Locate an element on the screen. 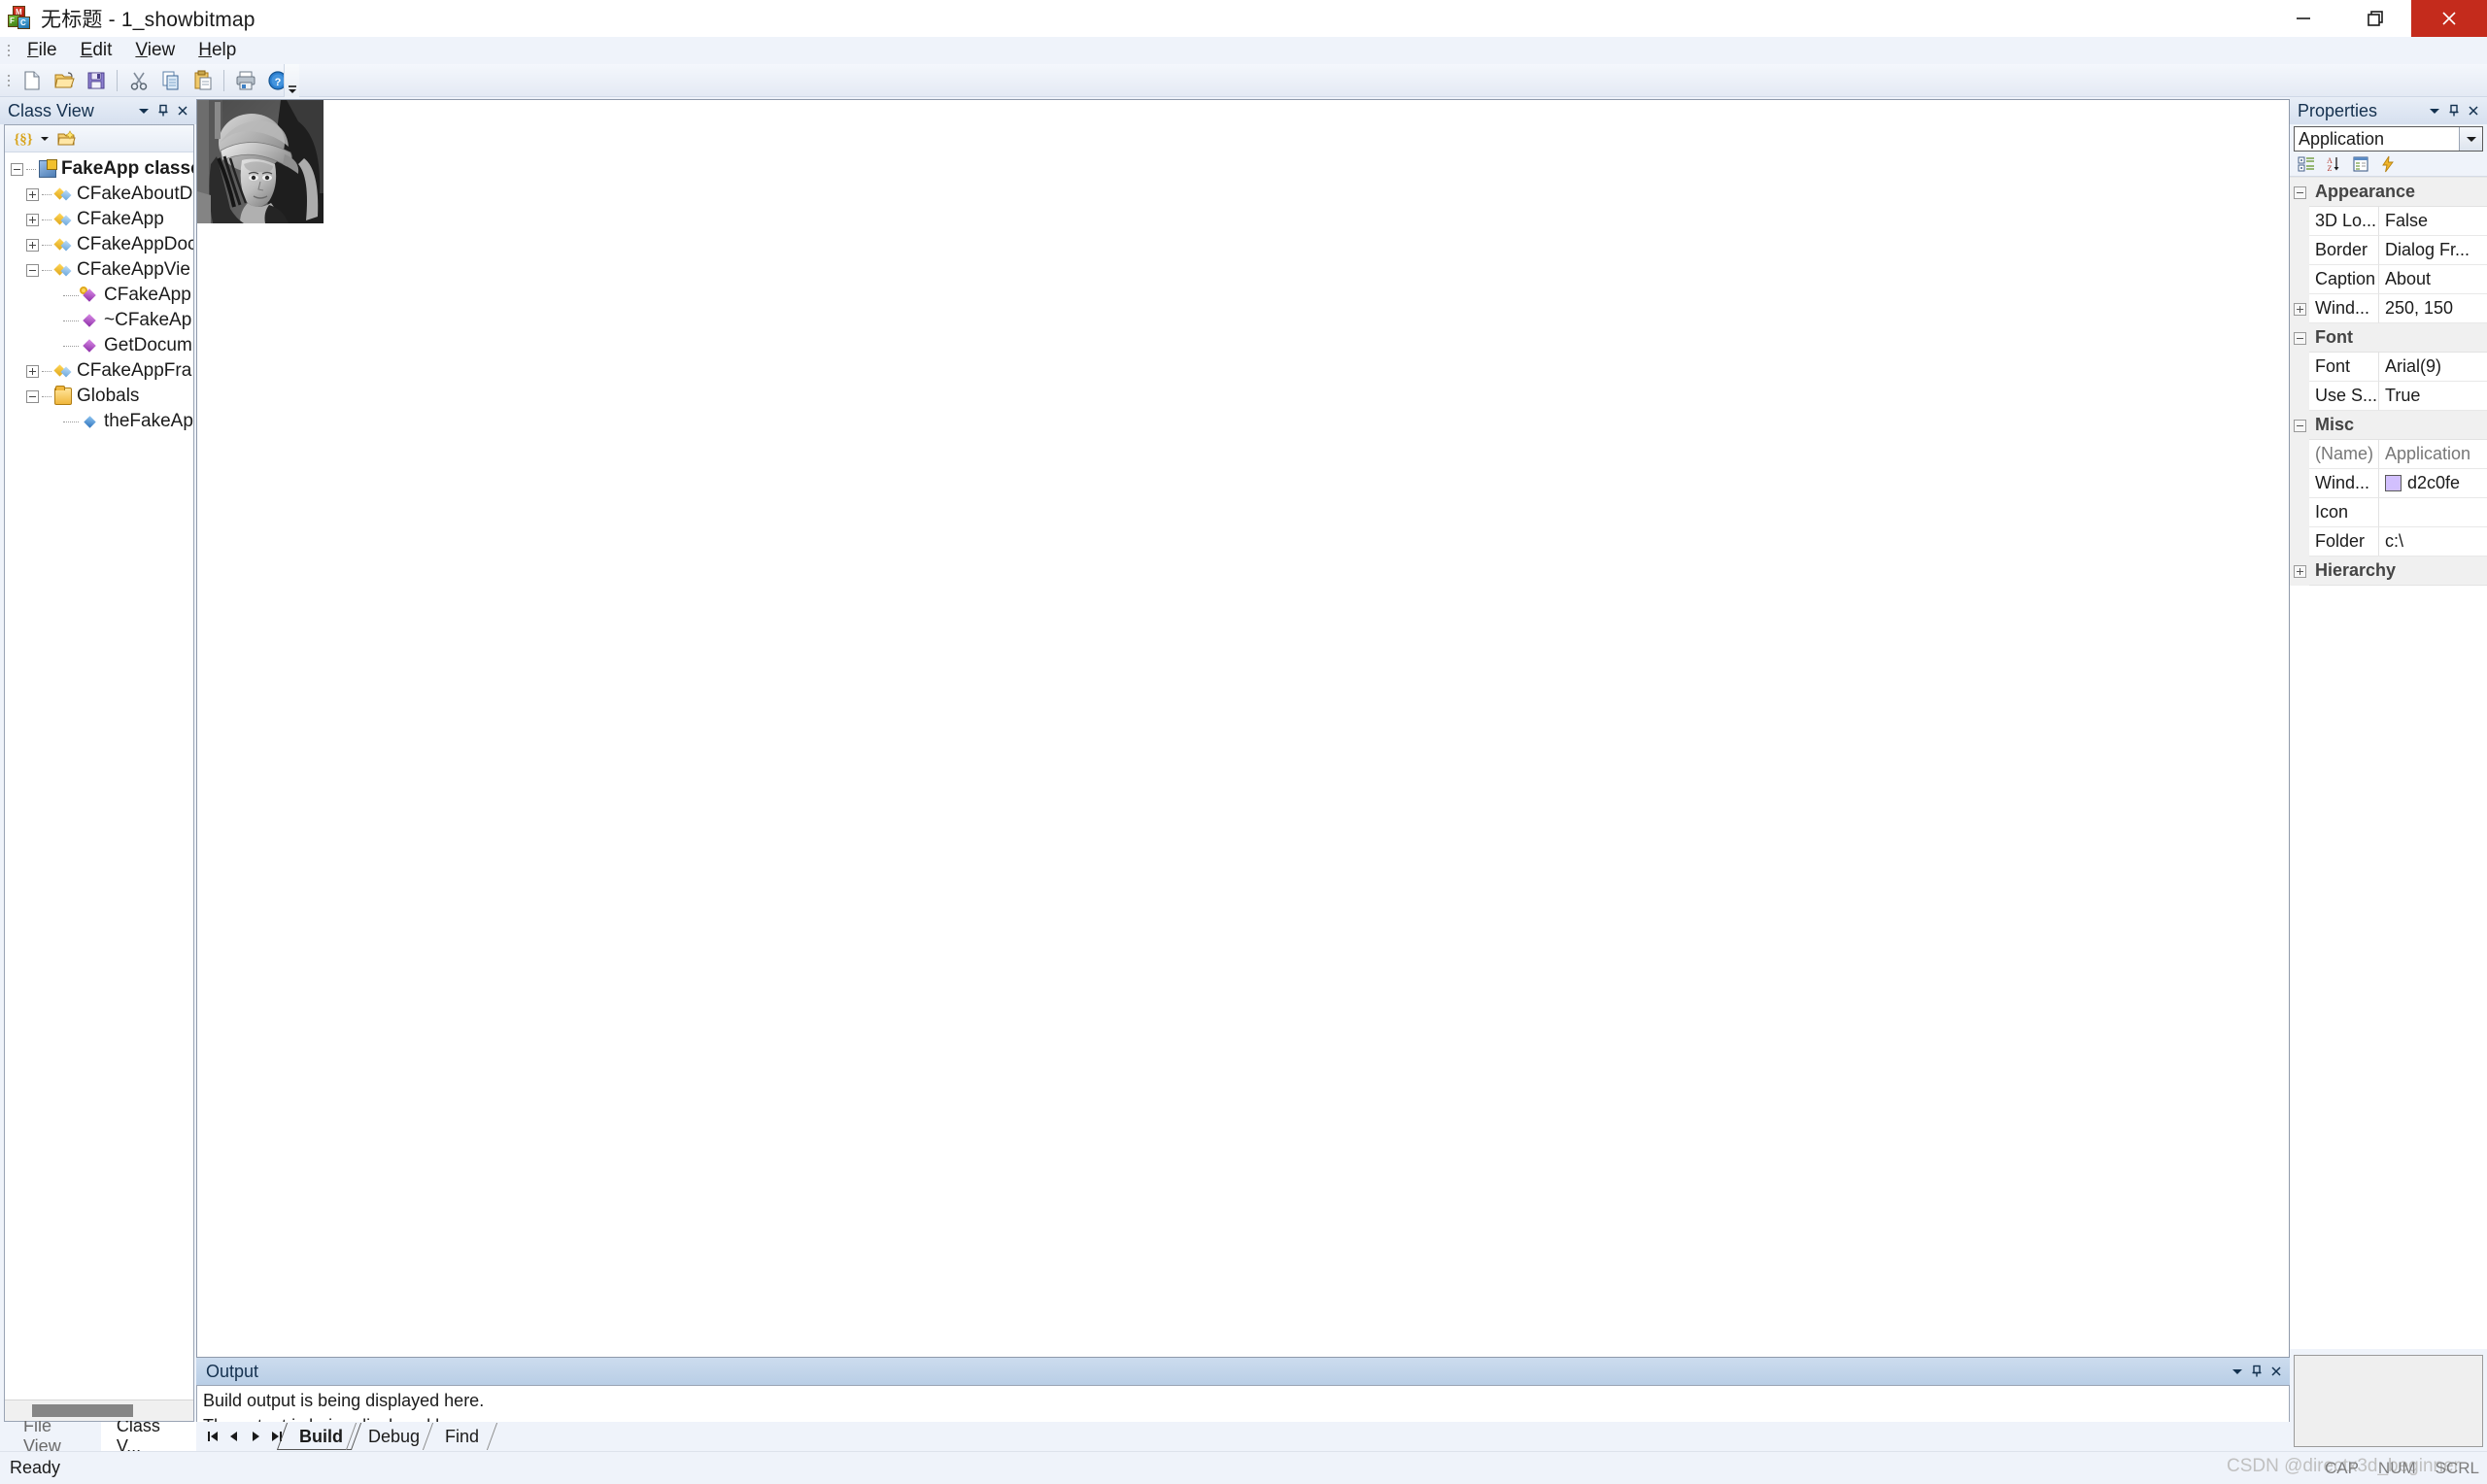 The width and height of the screenshot is (2487, 1484). next-icon is located at coordinates (255, 1436).